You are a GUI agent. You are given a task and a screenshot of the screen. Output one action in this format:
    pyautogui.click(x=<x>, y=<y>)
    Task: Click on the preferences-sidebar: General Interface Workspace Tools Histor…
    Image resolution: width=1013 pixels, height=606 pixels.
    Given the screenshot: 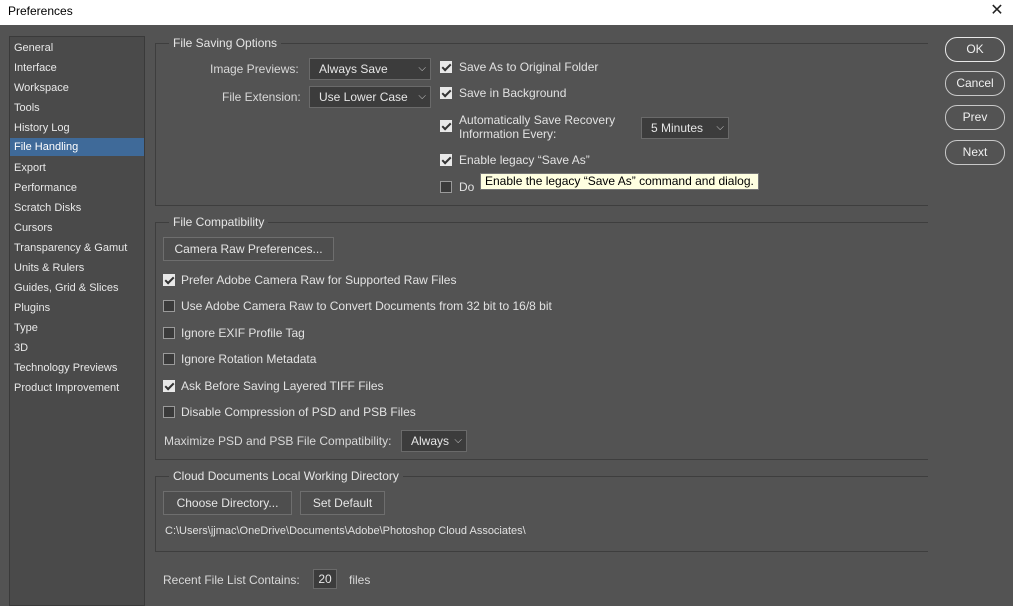 What is the action you would take?
    pyautogui.click(x=77, y=321)
    